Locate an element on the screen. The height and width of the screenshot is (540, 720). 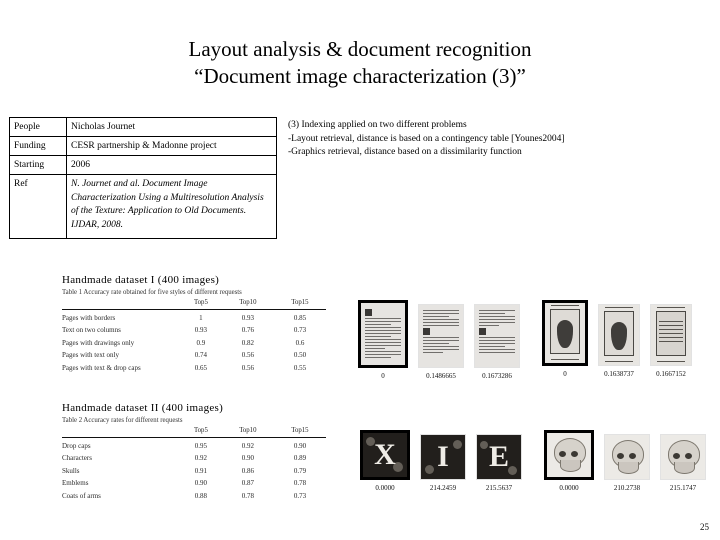
result-item: 215.1747 is located at coordinates (683, 463).